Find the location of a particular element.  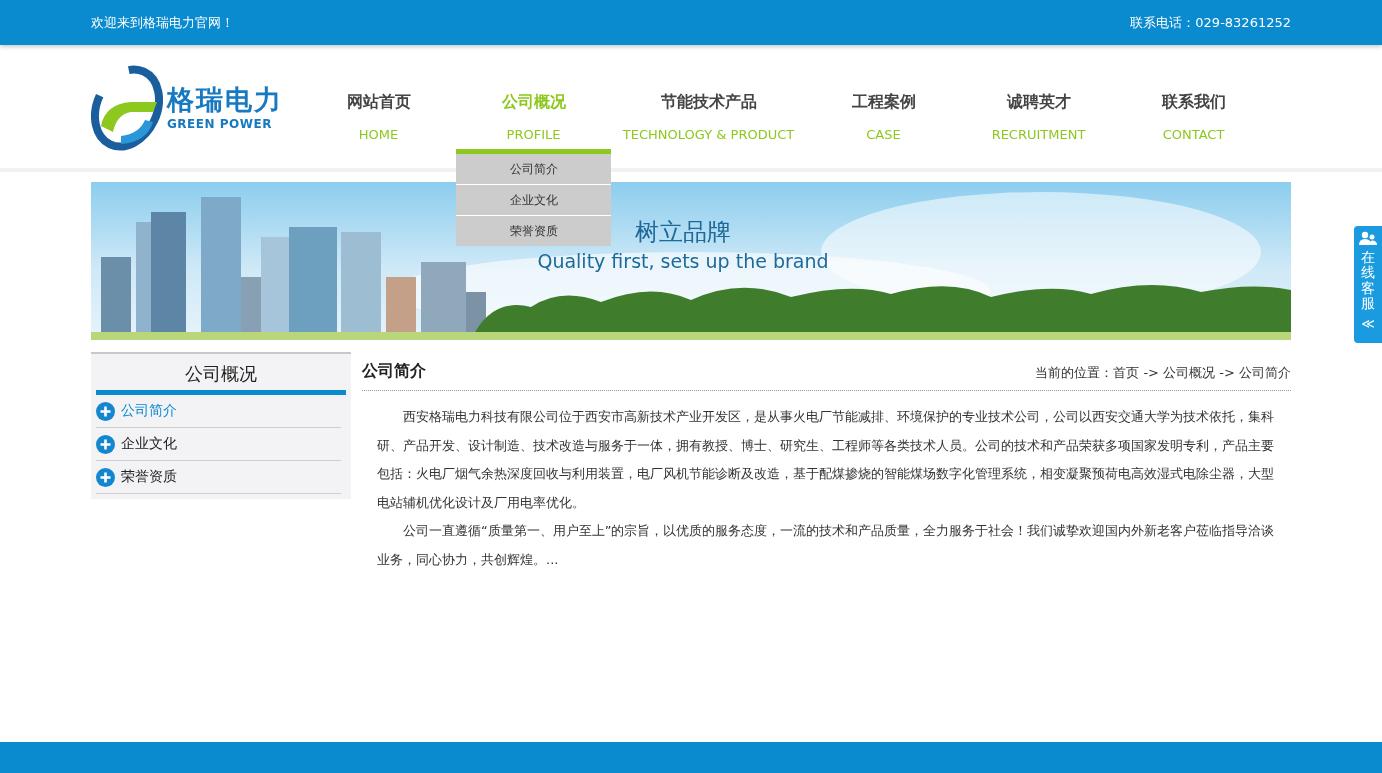

welcome-text: 欢迎来到格瑞电力官网！ is located at coordinates (162, 22).